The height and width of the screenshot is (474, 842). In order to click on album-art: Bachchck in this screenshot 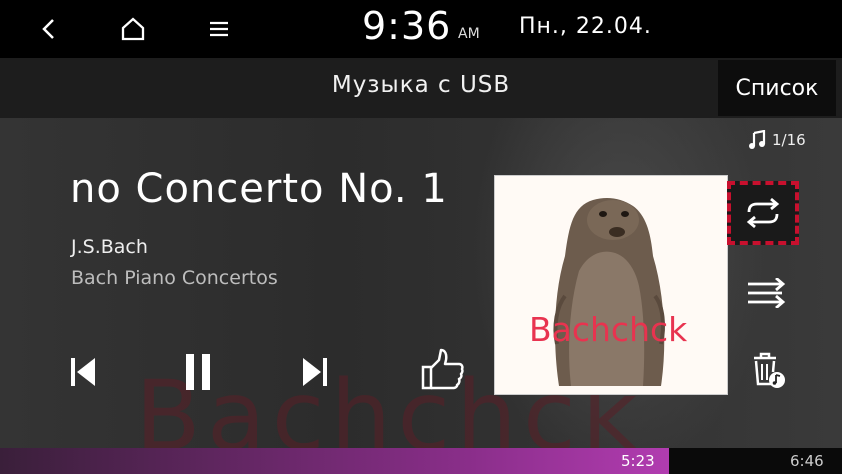, I will do `click(611, 285)`.